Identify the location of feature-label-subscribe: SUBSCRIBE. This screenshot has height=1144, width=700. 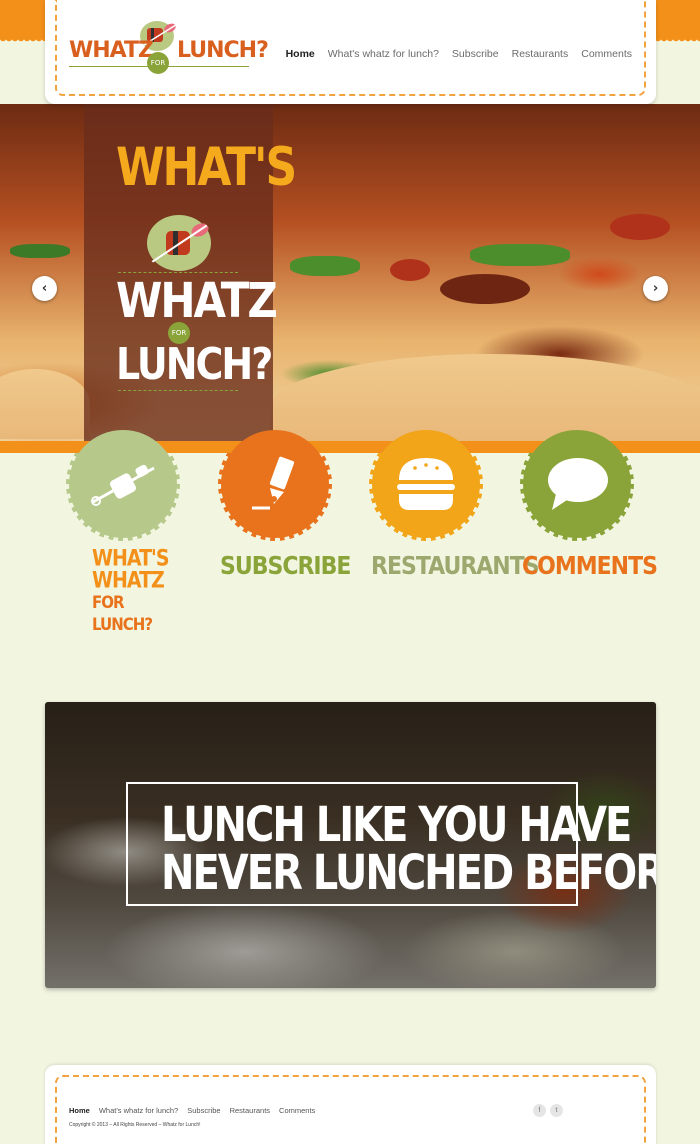
(285, 566).